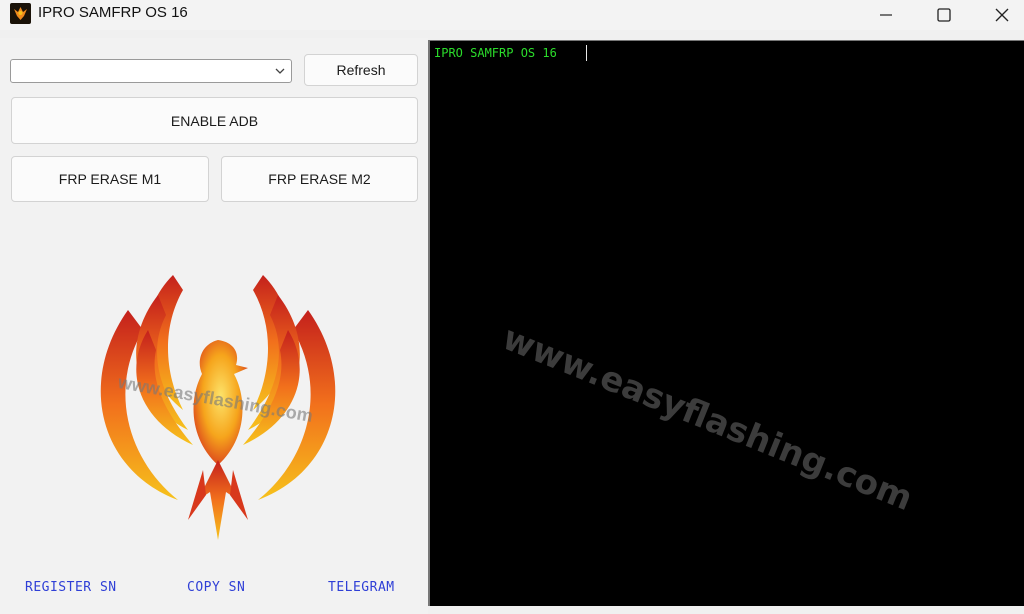 The image size is (1024, 614). I want to click on device-select, so click(151, 71).